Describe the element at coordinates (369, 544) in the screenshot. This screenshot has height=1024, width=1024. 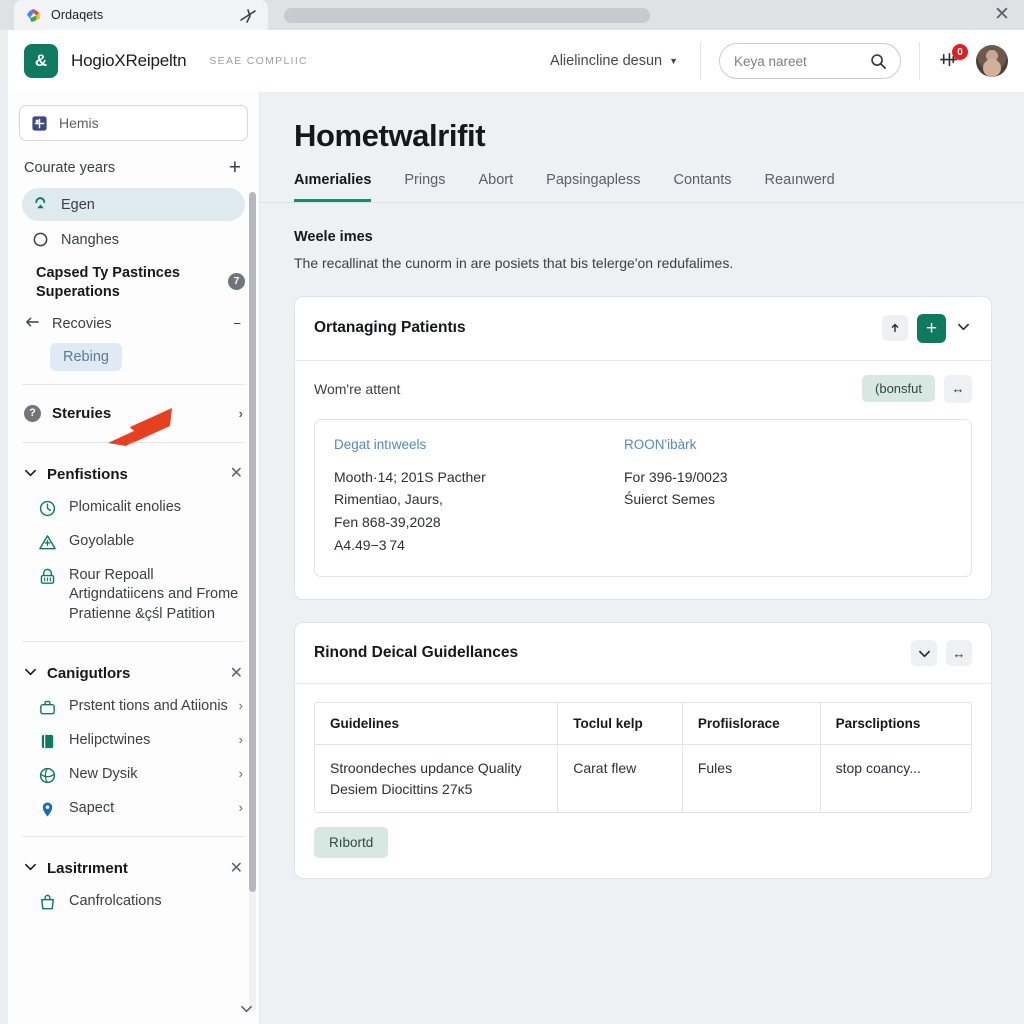
I see `detail-line: A4.49−3 74` at that location.